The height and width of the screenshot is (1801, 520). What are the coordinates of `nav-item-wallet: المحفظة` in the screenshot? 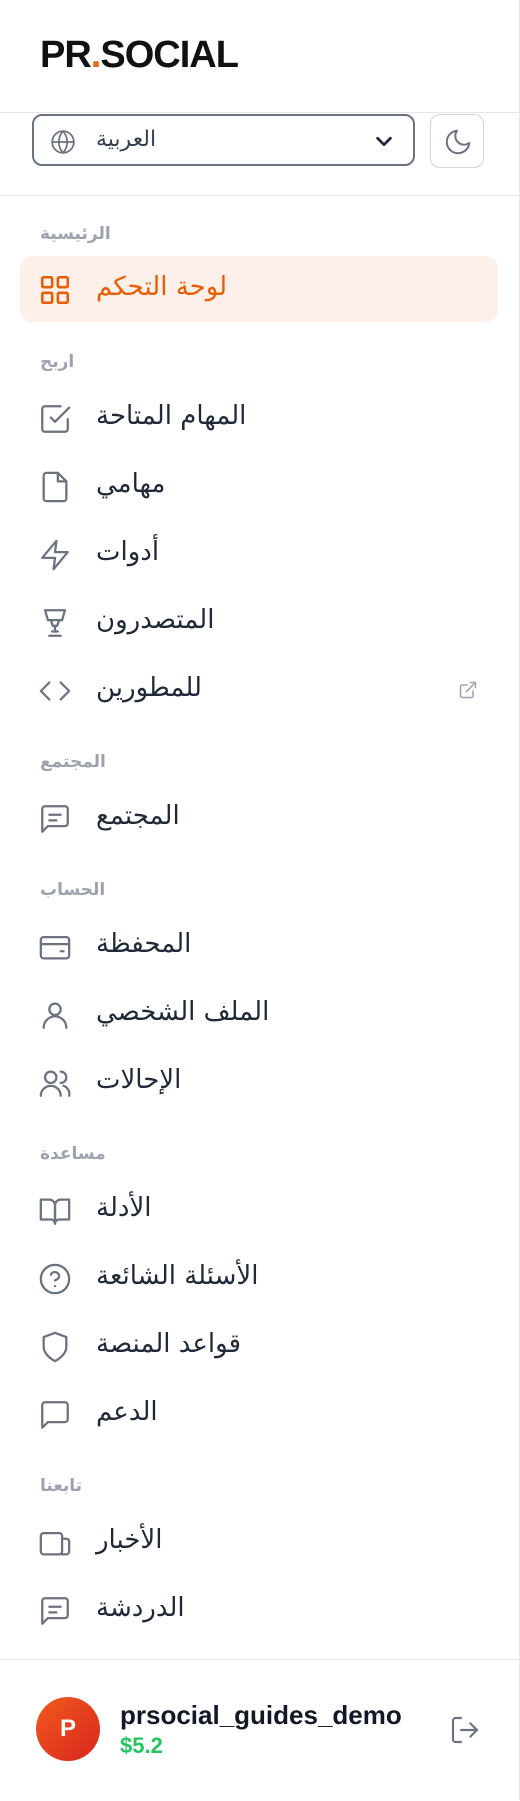 It's located at (259, 946).